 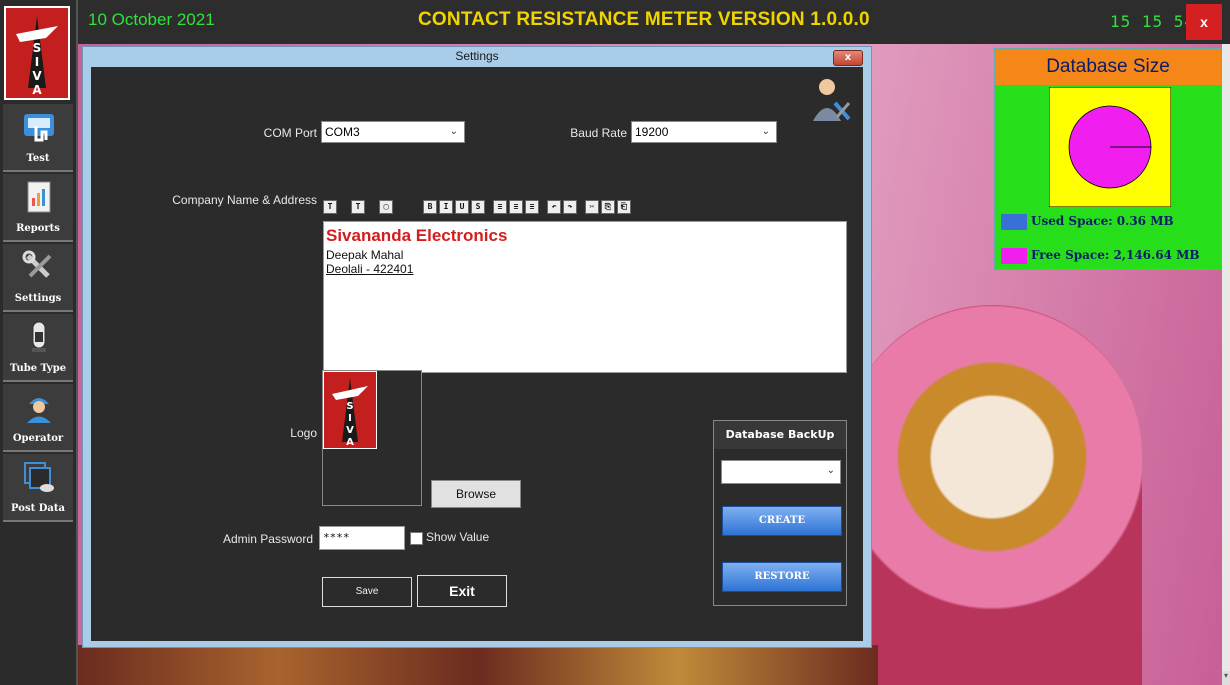 I want to click on baud-rate-select: 19200 ⌄, so click(x=704, y=132).